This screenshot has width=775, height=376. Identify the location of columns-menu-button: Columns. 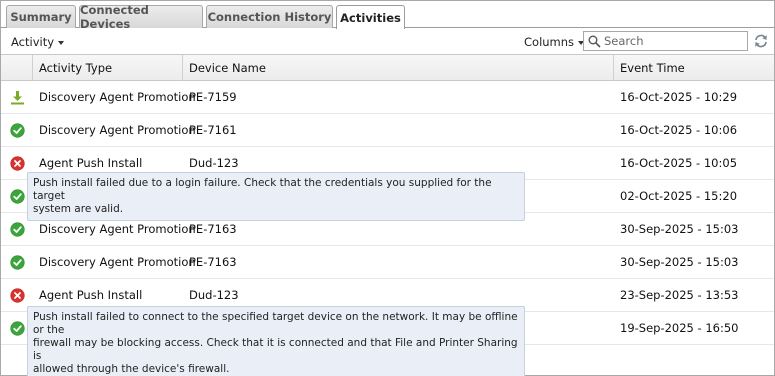
(554, 42).